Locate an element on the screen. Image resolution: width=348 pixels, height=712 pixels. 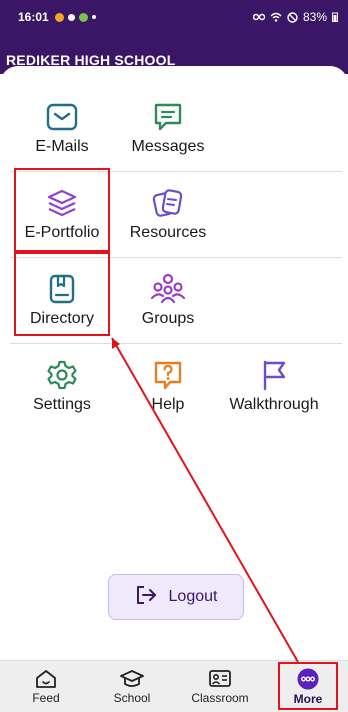
menu-item-settings: Settings is located at coordinates (62, 387).